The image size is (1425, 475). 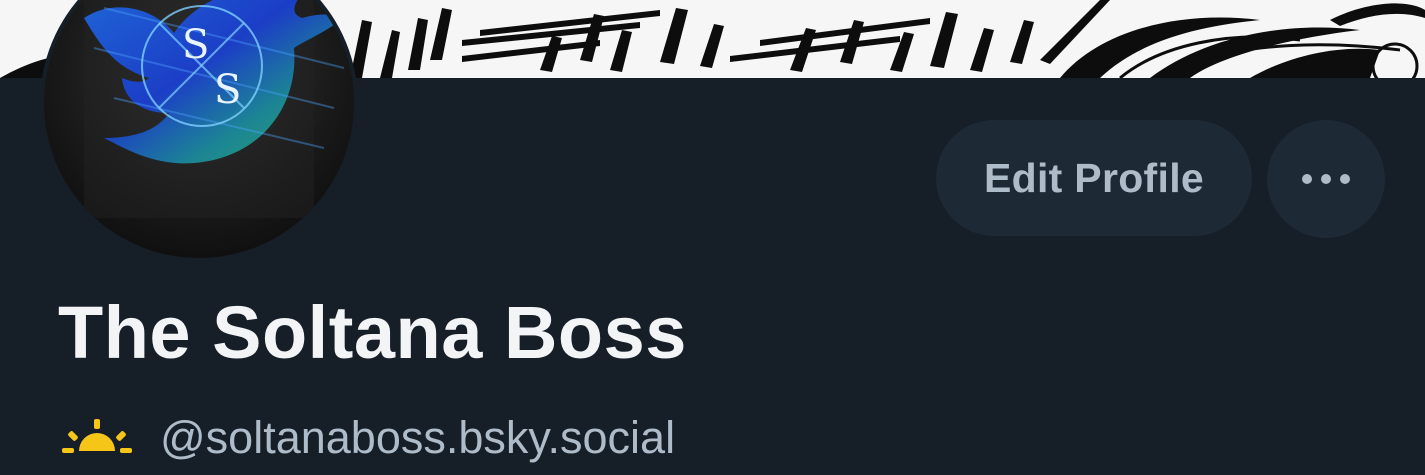 I want to click on handle-row: @soltanaboss.bsky.social, so click(x=368, y=438).